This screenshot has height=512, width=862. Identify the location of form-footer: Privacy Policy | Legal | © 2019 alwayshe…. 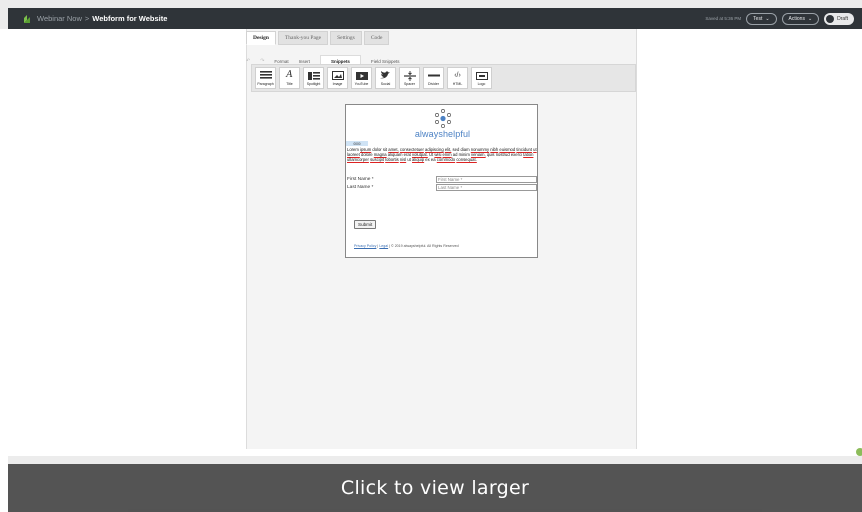
(406, 246).